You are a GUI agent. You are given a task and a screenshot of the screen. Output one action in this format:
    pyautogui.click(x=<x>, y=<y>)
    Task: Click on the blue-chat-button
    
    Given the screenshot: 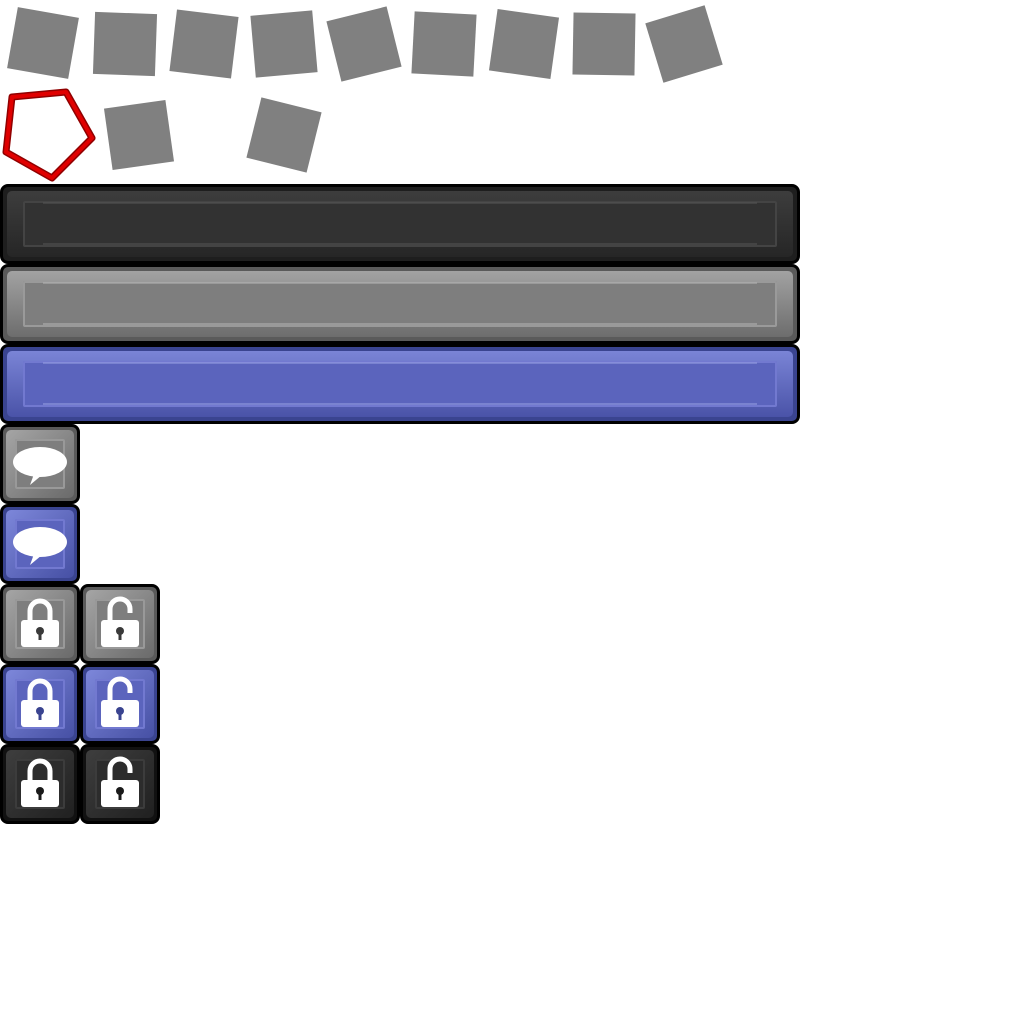 What is the action you would take?
    pyautogui.click(x=40, y=544)
    